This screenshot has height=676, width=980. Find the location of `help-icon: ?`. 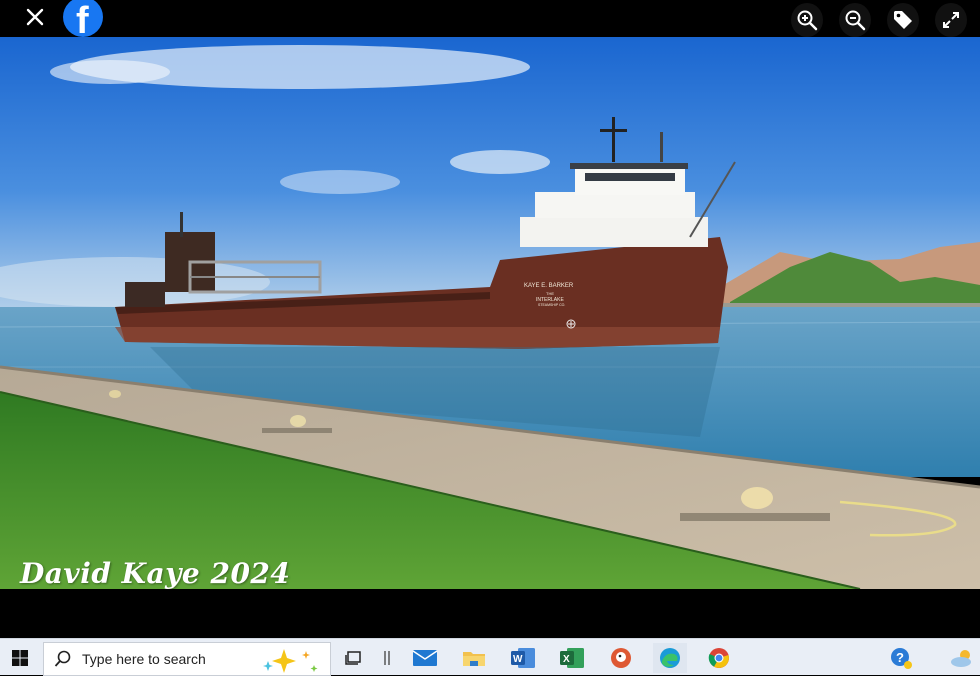

help-icon: ? is located at coordinates (901, 658).